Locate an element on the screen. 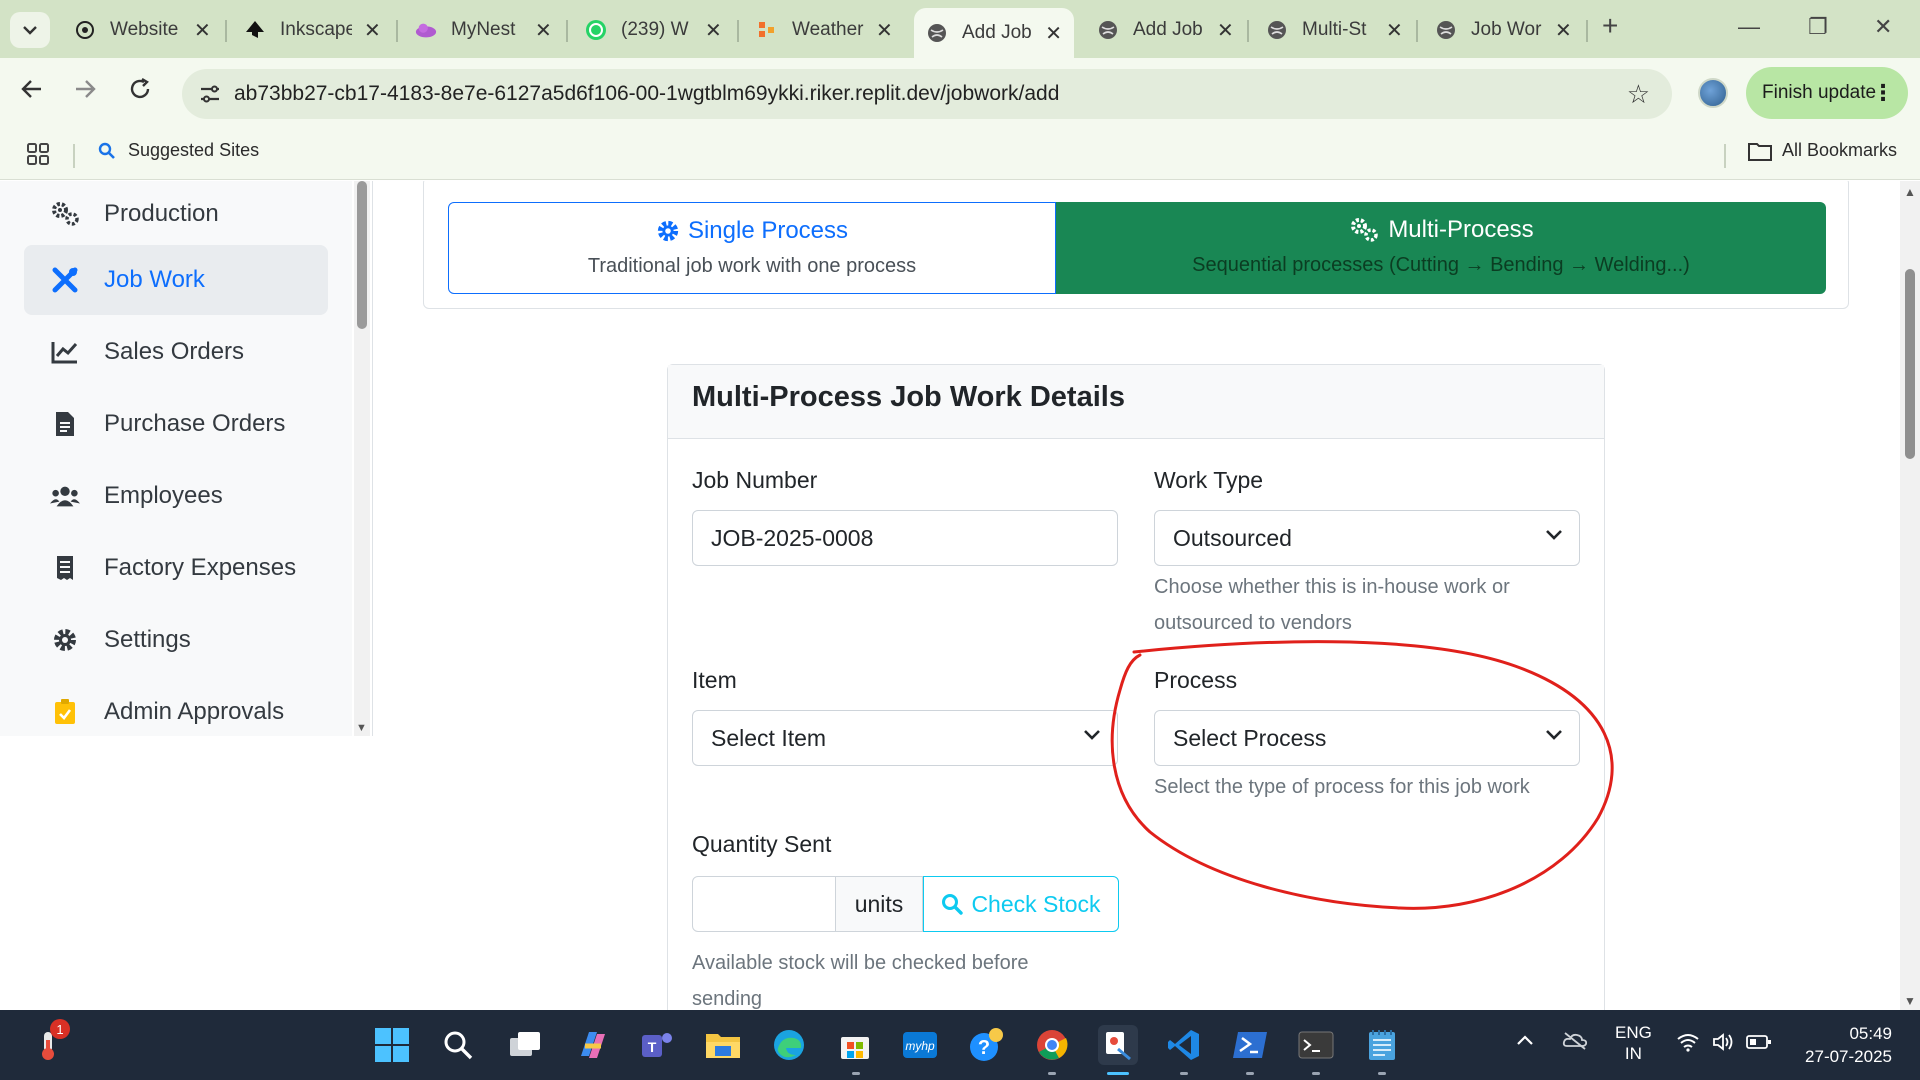 The width and height of the screenshot is (1920, 1080). profile-avatar is located at coordinates (1713, 93).